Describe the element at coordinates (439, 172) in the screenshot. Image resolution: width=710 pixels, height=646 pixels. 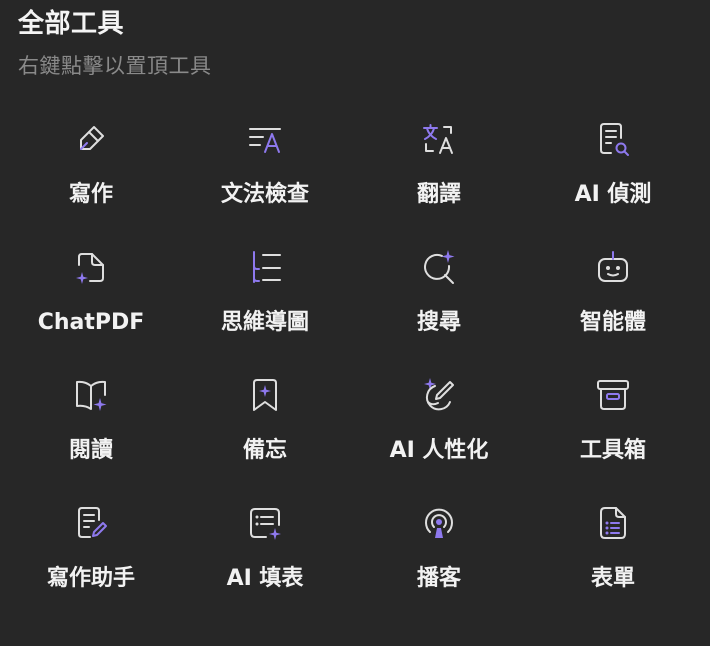
I see `tool-translate: 翻譯` at that location.